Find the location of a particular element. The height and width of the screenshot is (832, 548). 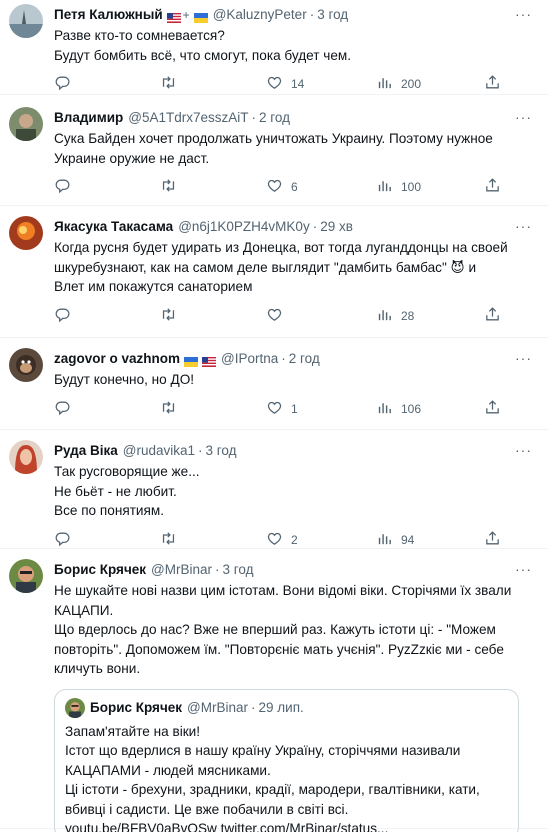

tweet-text: Будут конечно, но ДО! is located at coordinates (294, 380).